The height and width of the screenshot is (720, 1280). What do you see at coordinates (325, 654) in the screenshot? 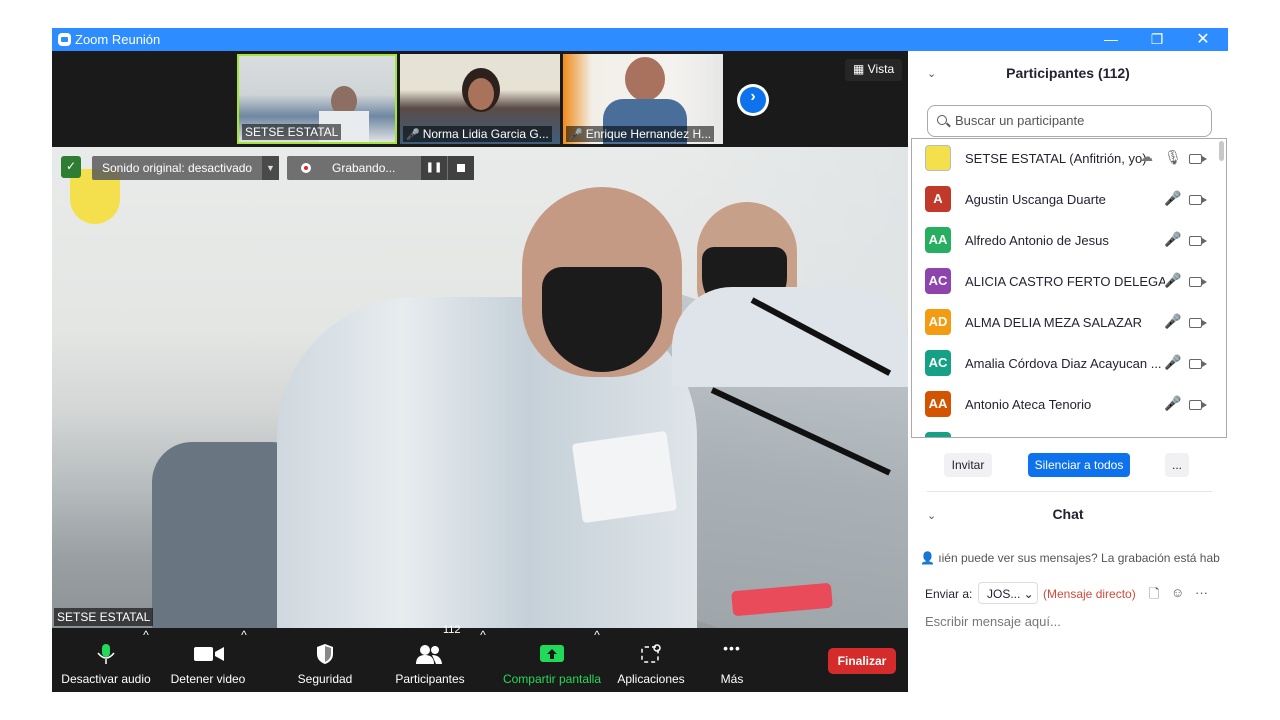
I see `shield-icon` at bounding box center [325, 654].